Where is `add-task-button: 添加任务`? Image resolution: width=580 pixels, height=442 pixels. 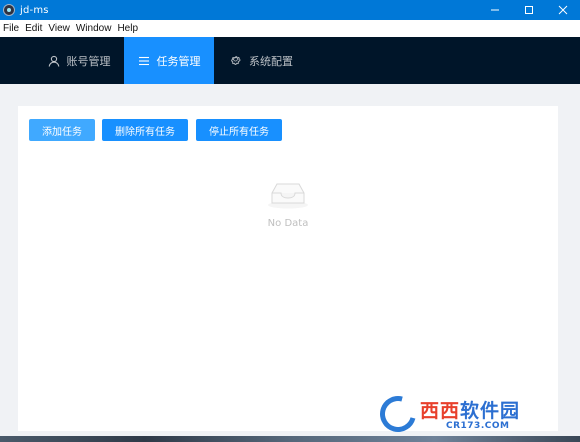 add-task-button: 添加任务 is located at coordinates (62, 130).